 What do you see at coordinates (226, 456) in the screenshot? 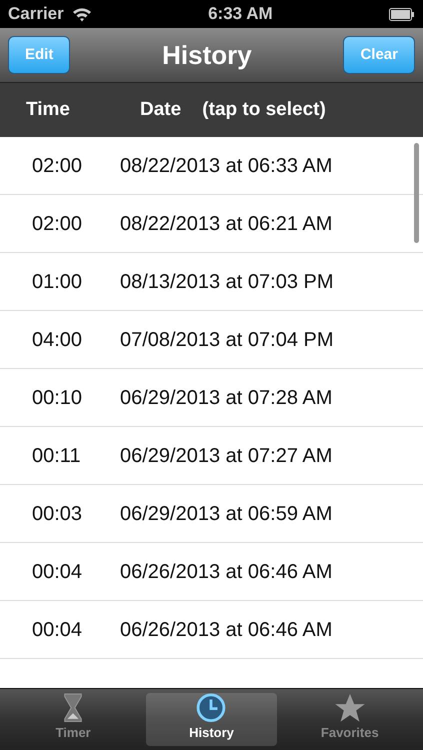
I see `date-cell-text: 06/29/2013 at 07:27 AM` at bounding box center [226, 456].